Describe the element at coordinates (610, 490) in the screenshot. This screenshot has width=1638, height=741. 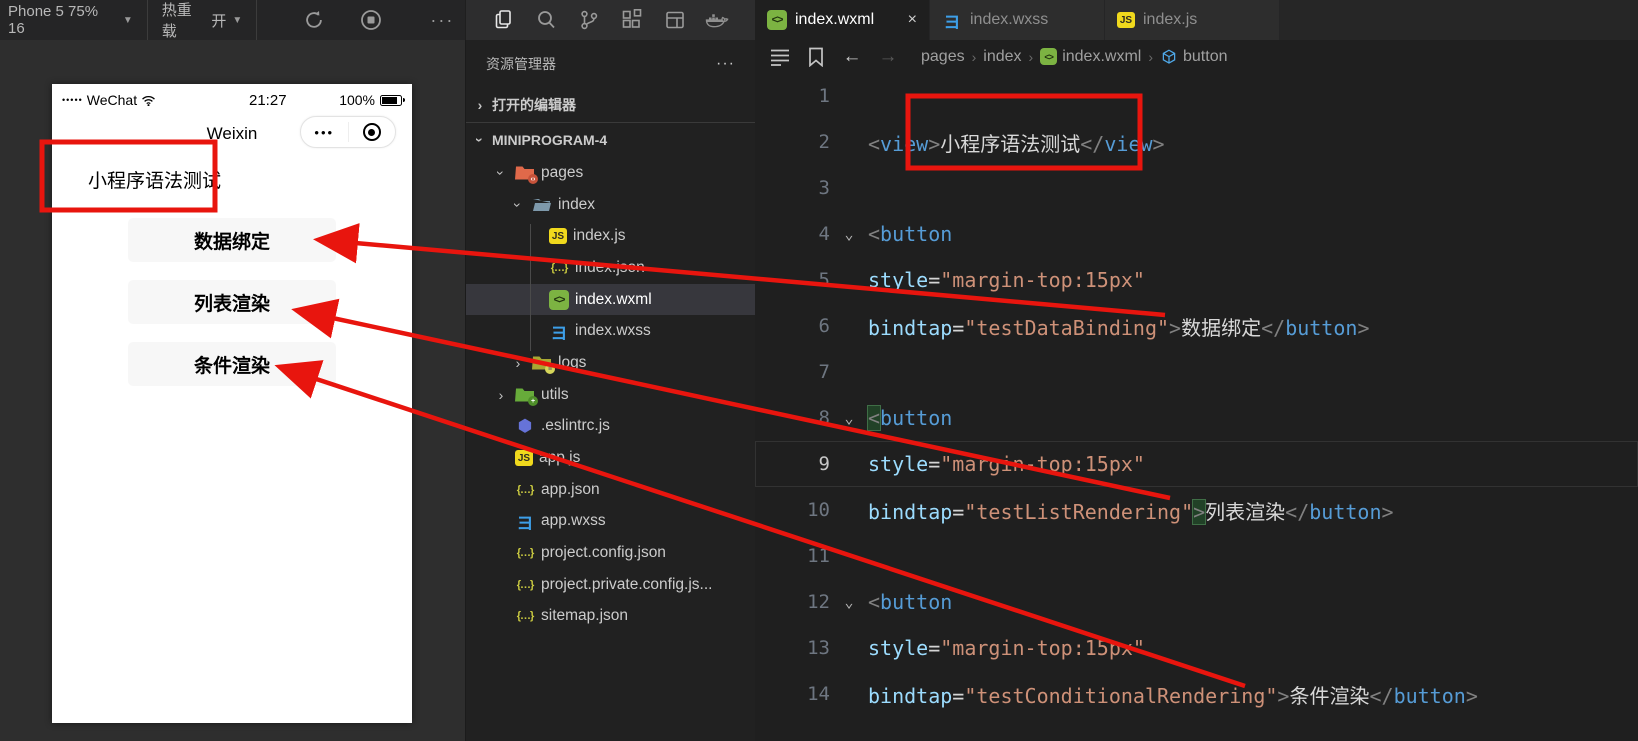
I see `tree-item-app-json: {…} app.json` at that location.